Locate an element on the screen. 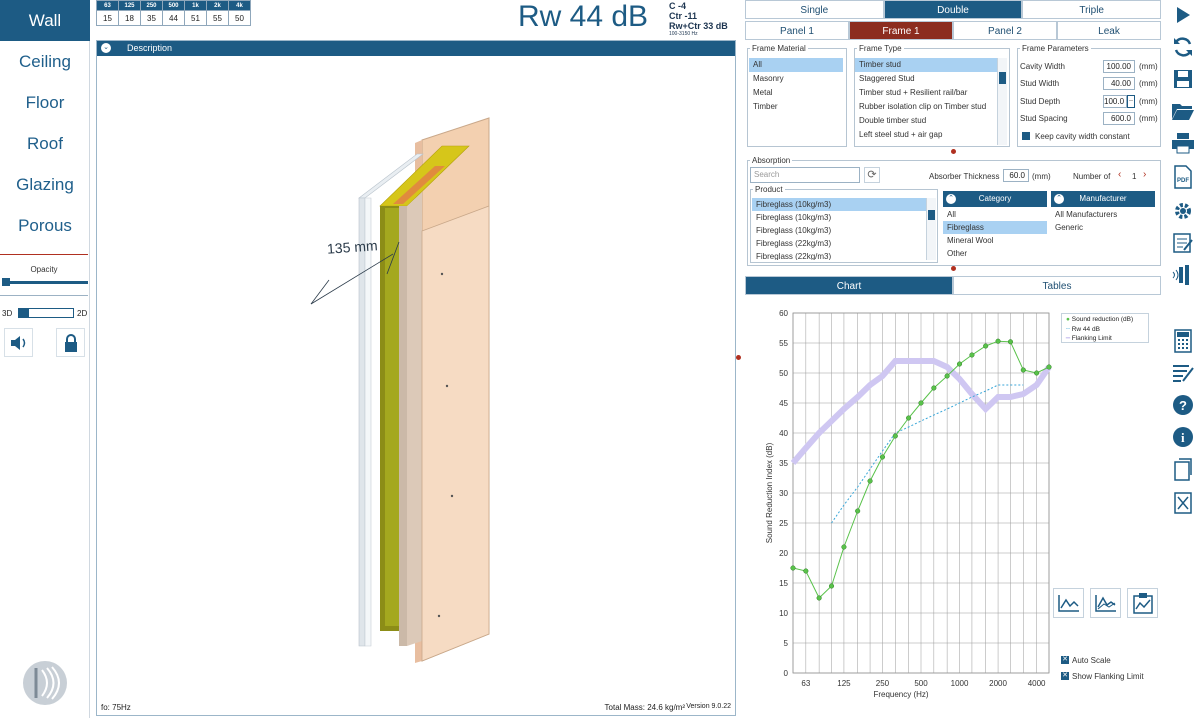 The image size is (1199, 718). manufacturer-list: All Manufacturers Generic is located at coordinates (1103, 223).